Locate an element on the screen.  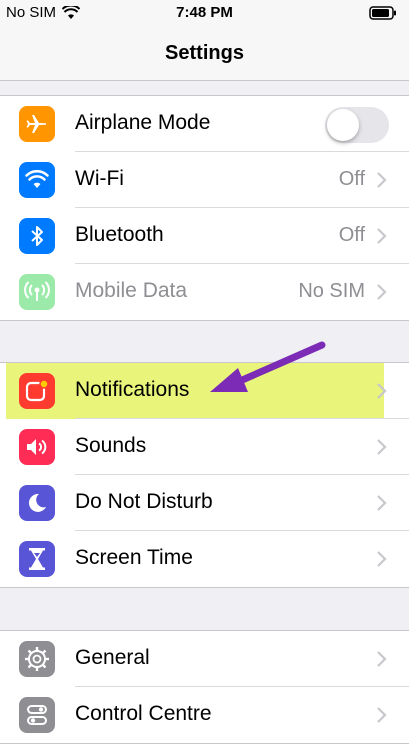
settings-row-notifications: Notifications is located at coordinates (204, 391).